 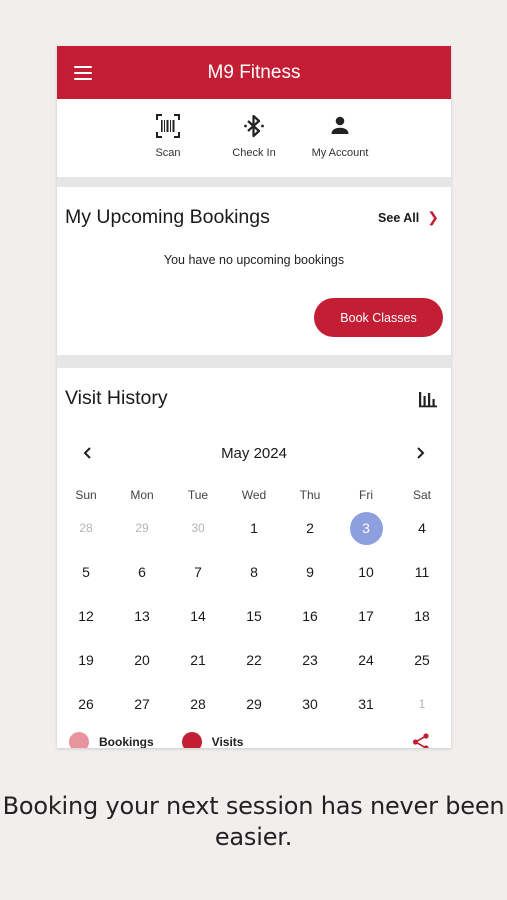 I want to click on calendar-day-number: 14, so click(x=198, y=616).